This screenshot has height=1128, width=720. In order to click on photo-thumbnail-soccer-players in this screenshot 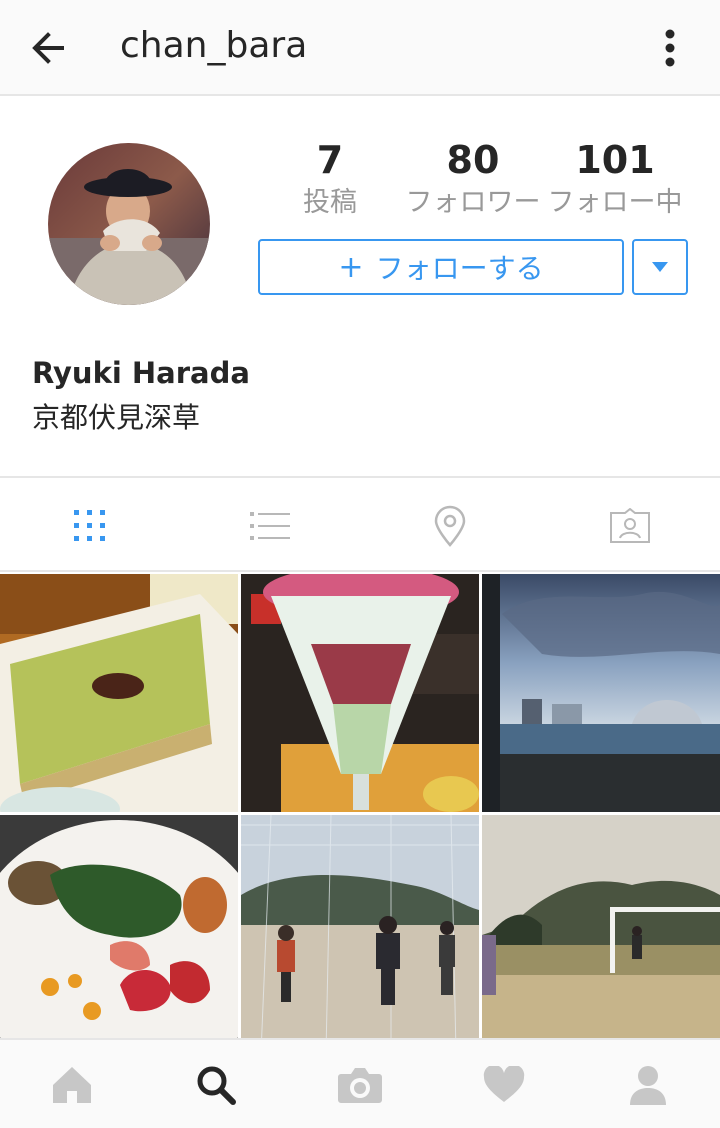, I will do `click(360, 934)`.